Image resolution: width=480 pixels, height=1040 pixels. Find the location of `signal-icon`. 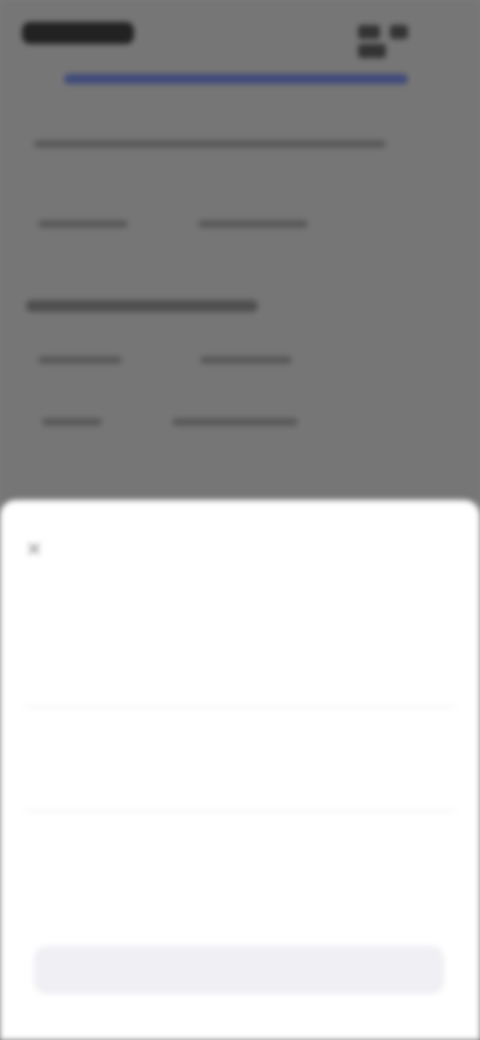

signal-icon is located at coordinates (369, 32).